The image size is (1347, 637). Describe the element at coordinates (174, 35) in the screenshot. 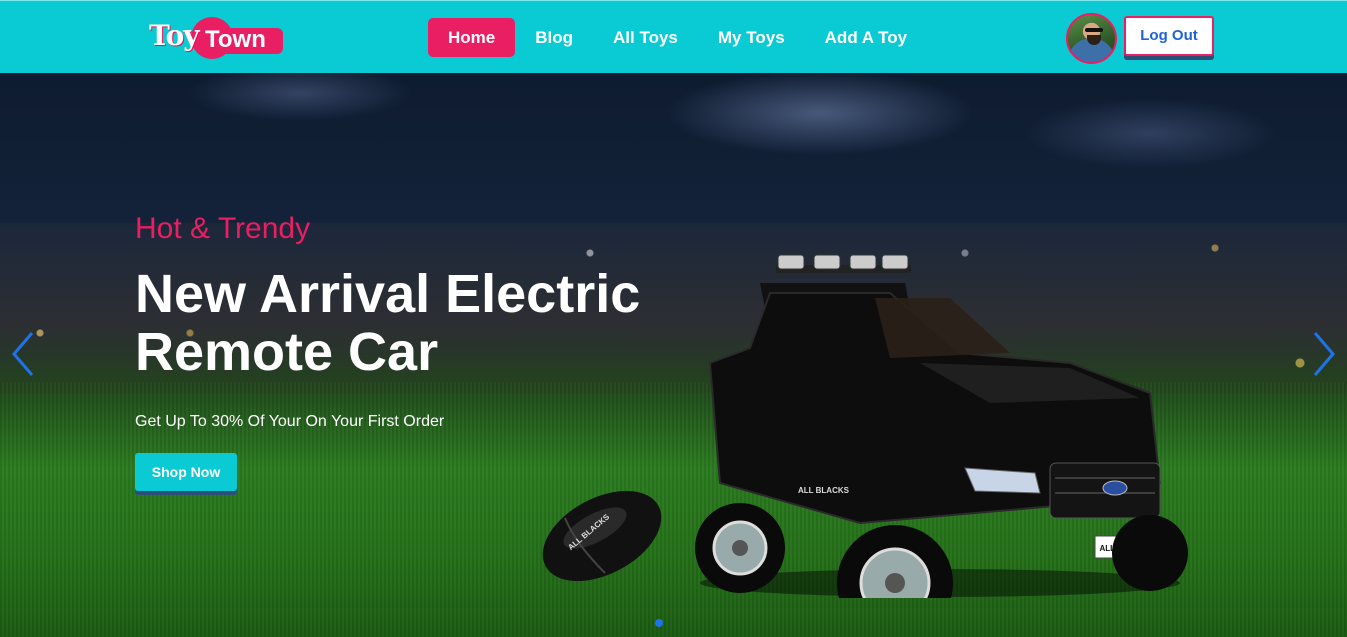

I see `logo-text-toy: Toy` at that location.